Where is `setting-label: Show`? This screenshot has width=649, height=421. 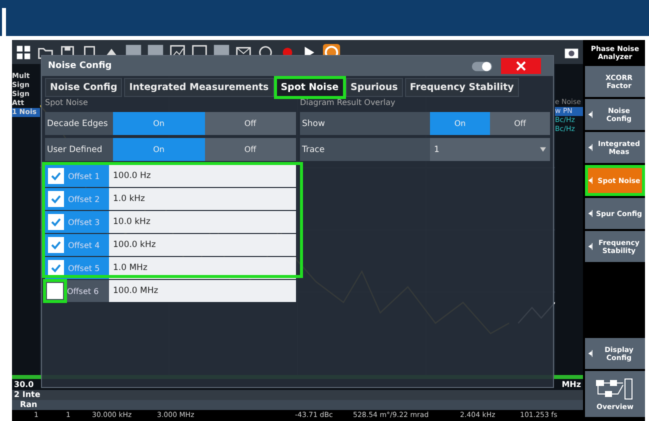
setting-label: Show is located at coordinates (313, 124).